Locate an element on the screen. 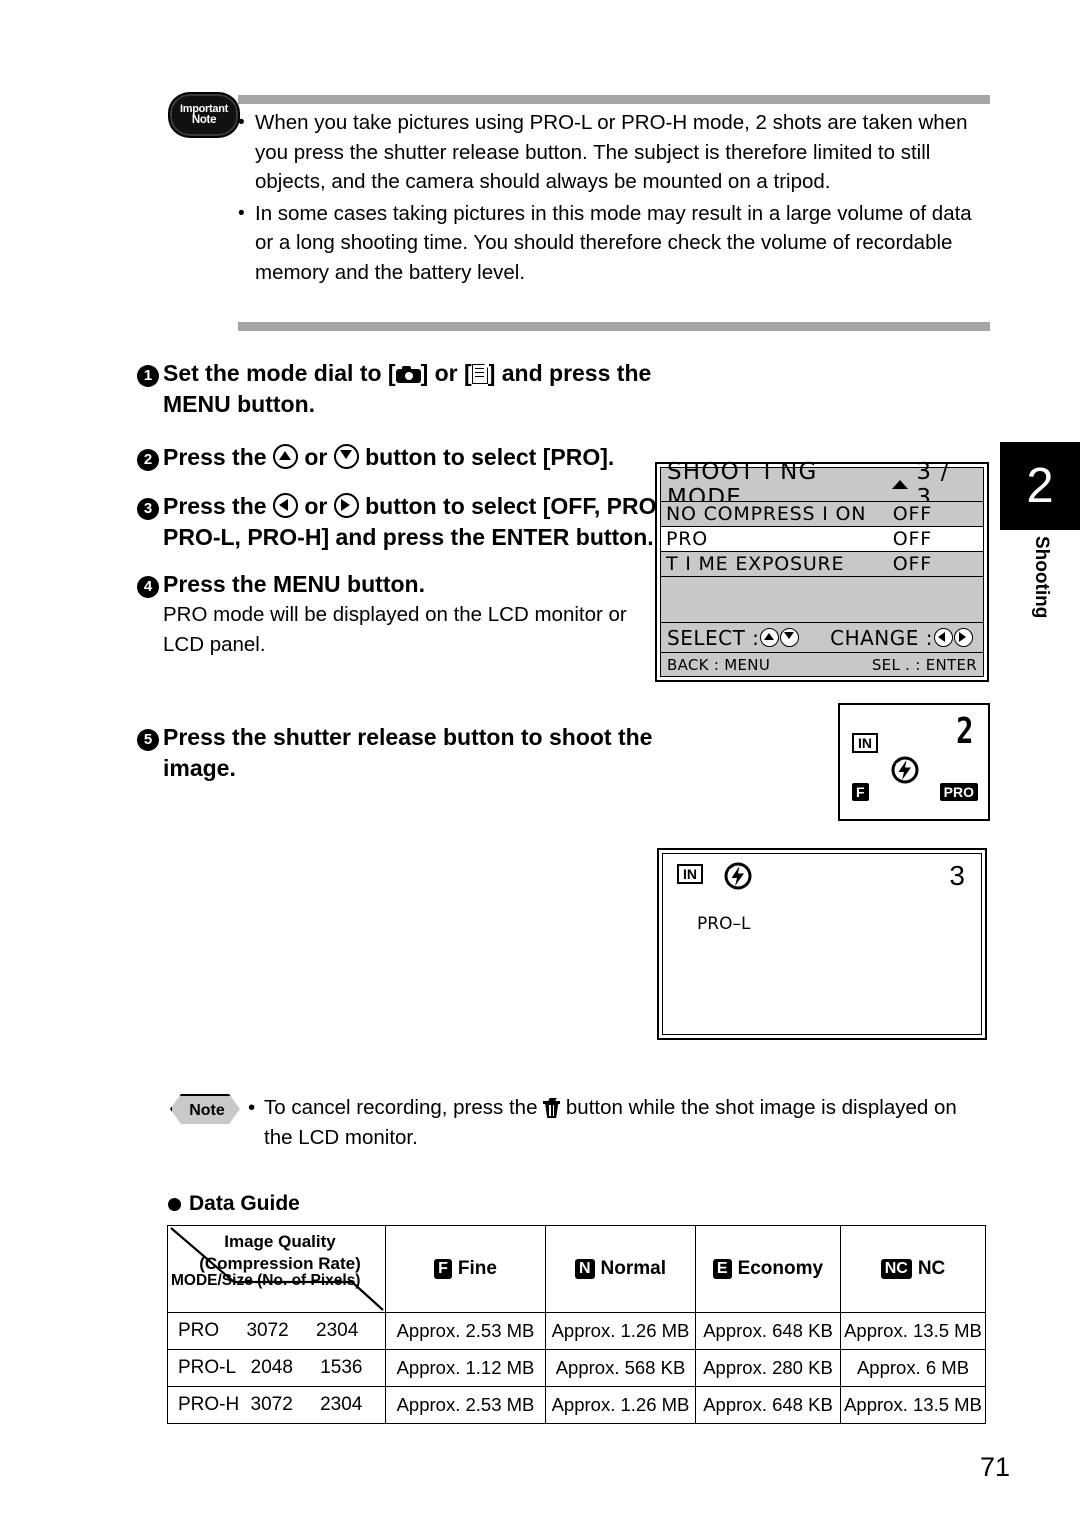  lcd-menu-change-label: CHANGE : is located at coordinates (881, 637).